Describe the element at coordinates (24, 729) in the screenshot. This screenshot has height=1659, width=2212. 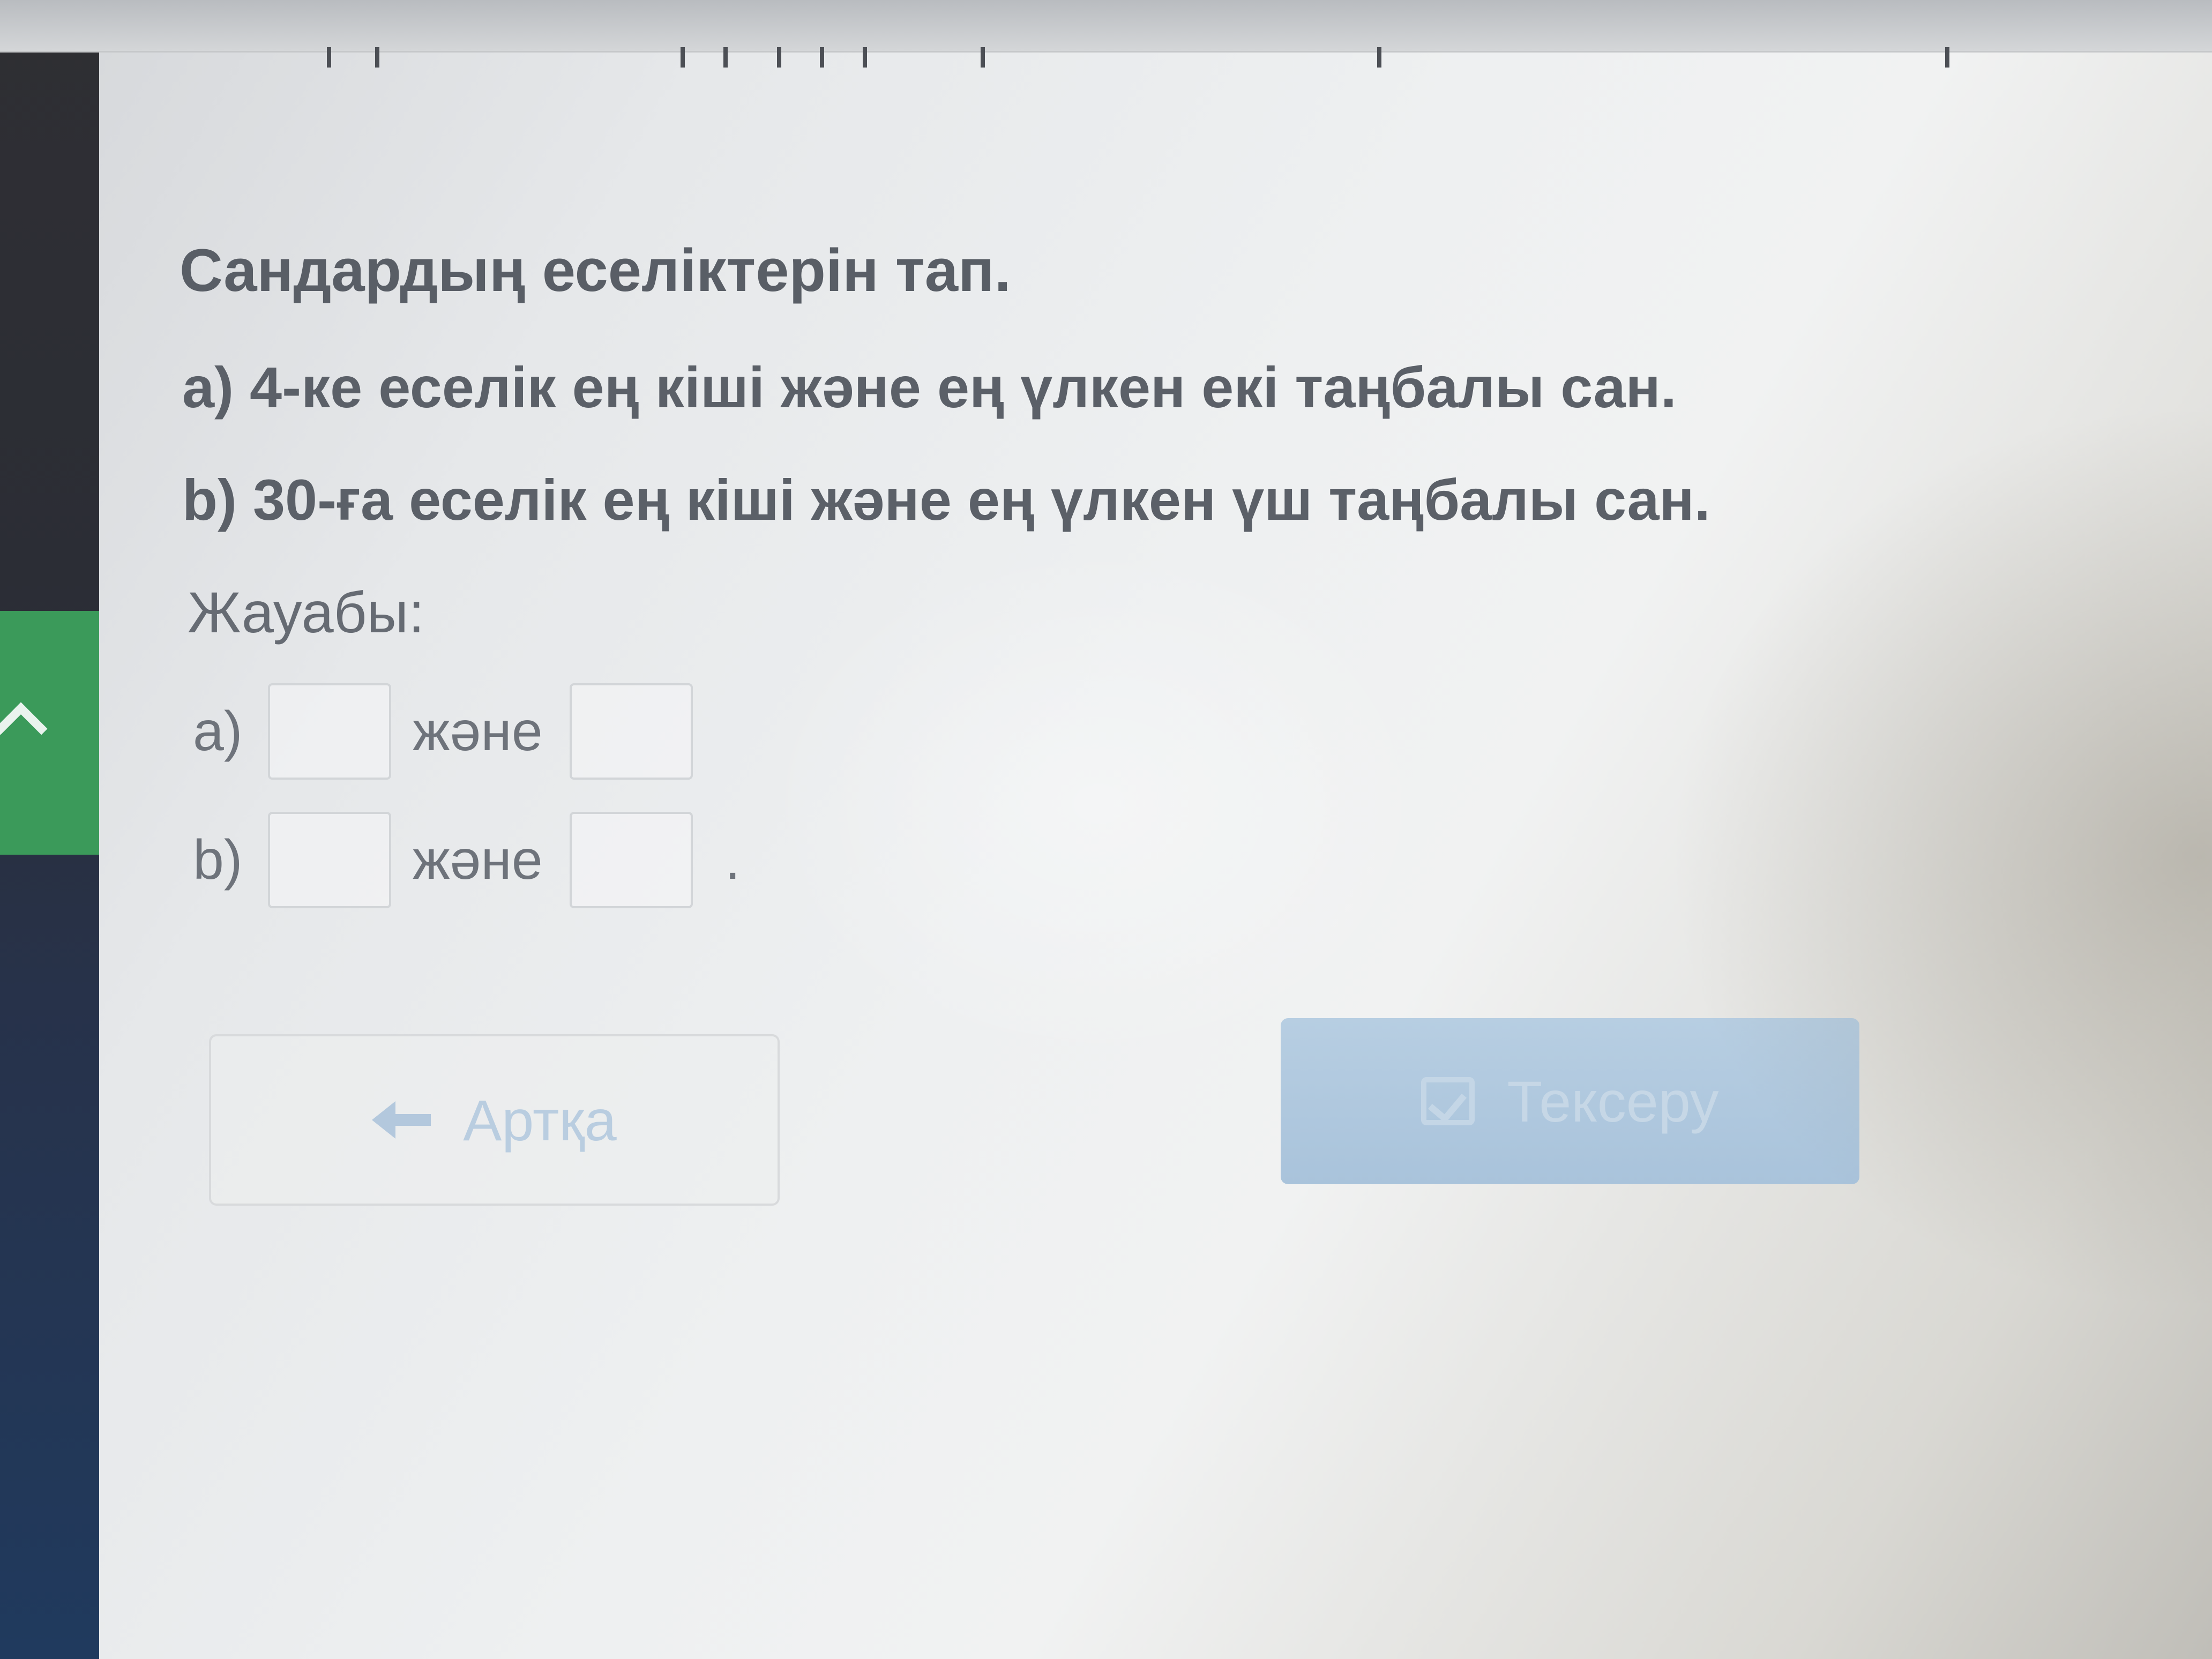
I see `chevron-up-icon` at that location.